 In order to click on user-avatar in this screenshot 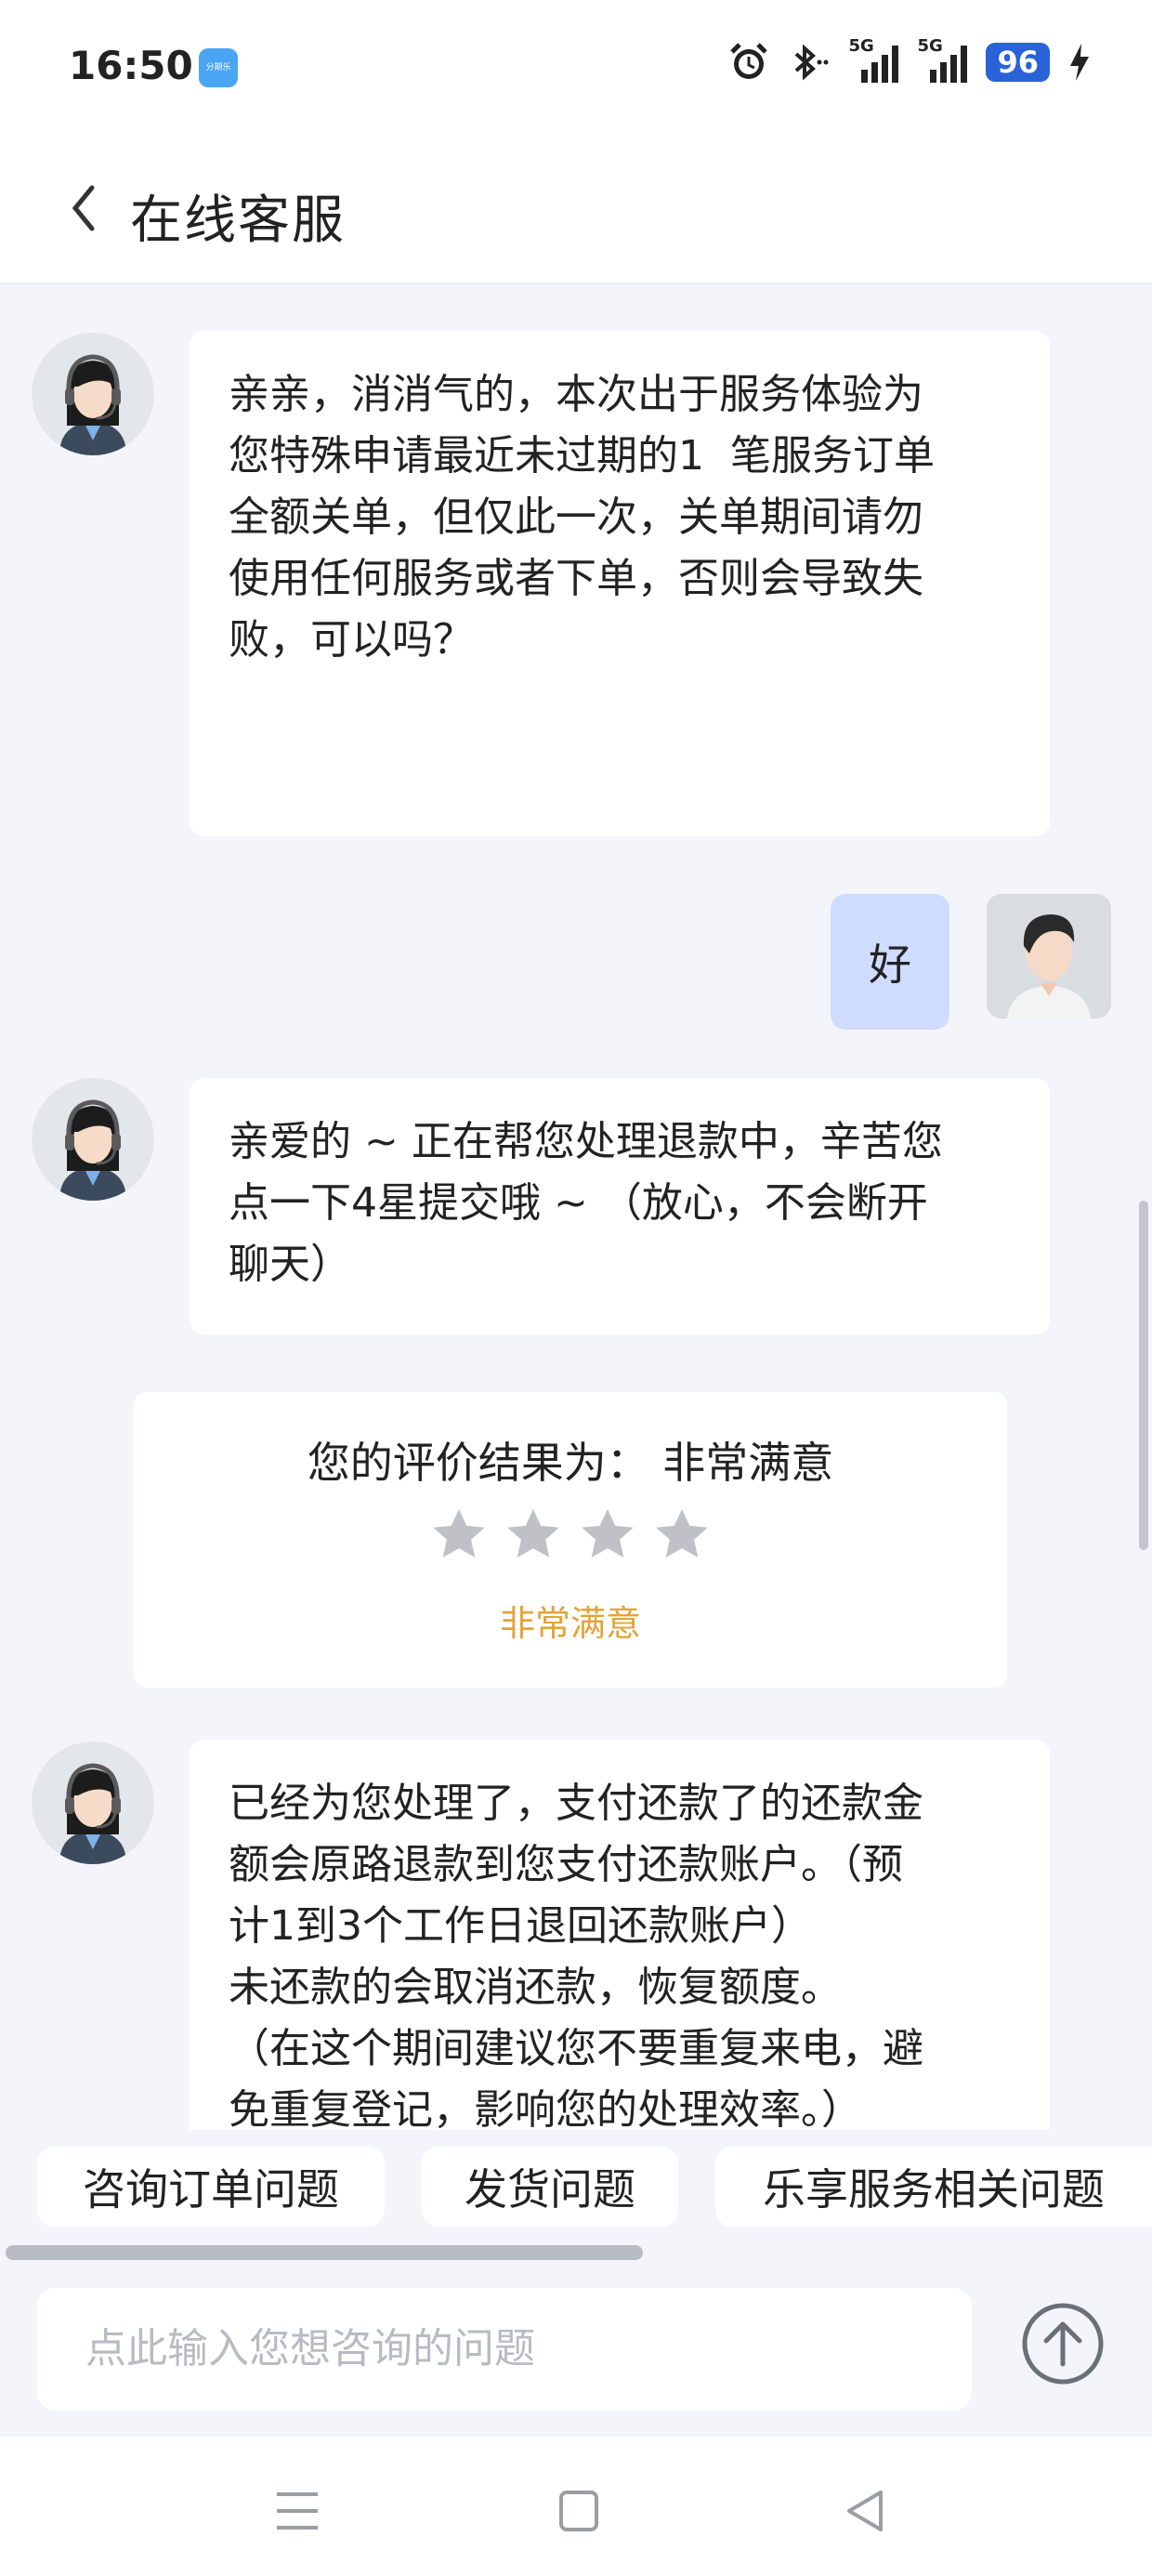, I will do `click(1049, 956)`.